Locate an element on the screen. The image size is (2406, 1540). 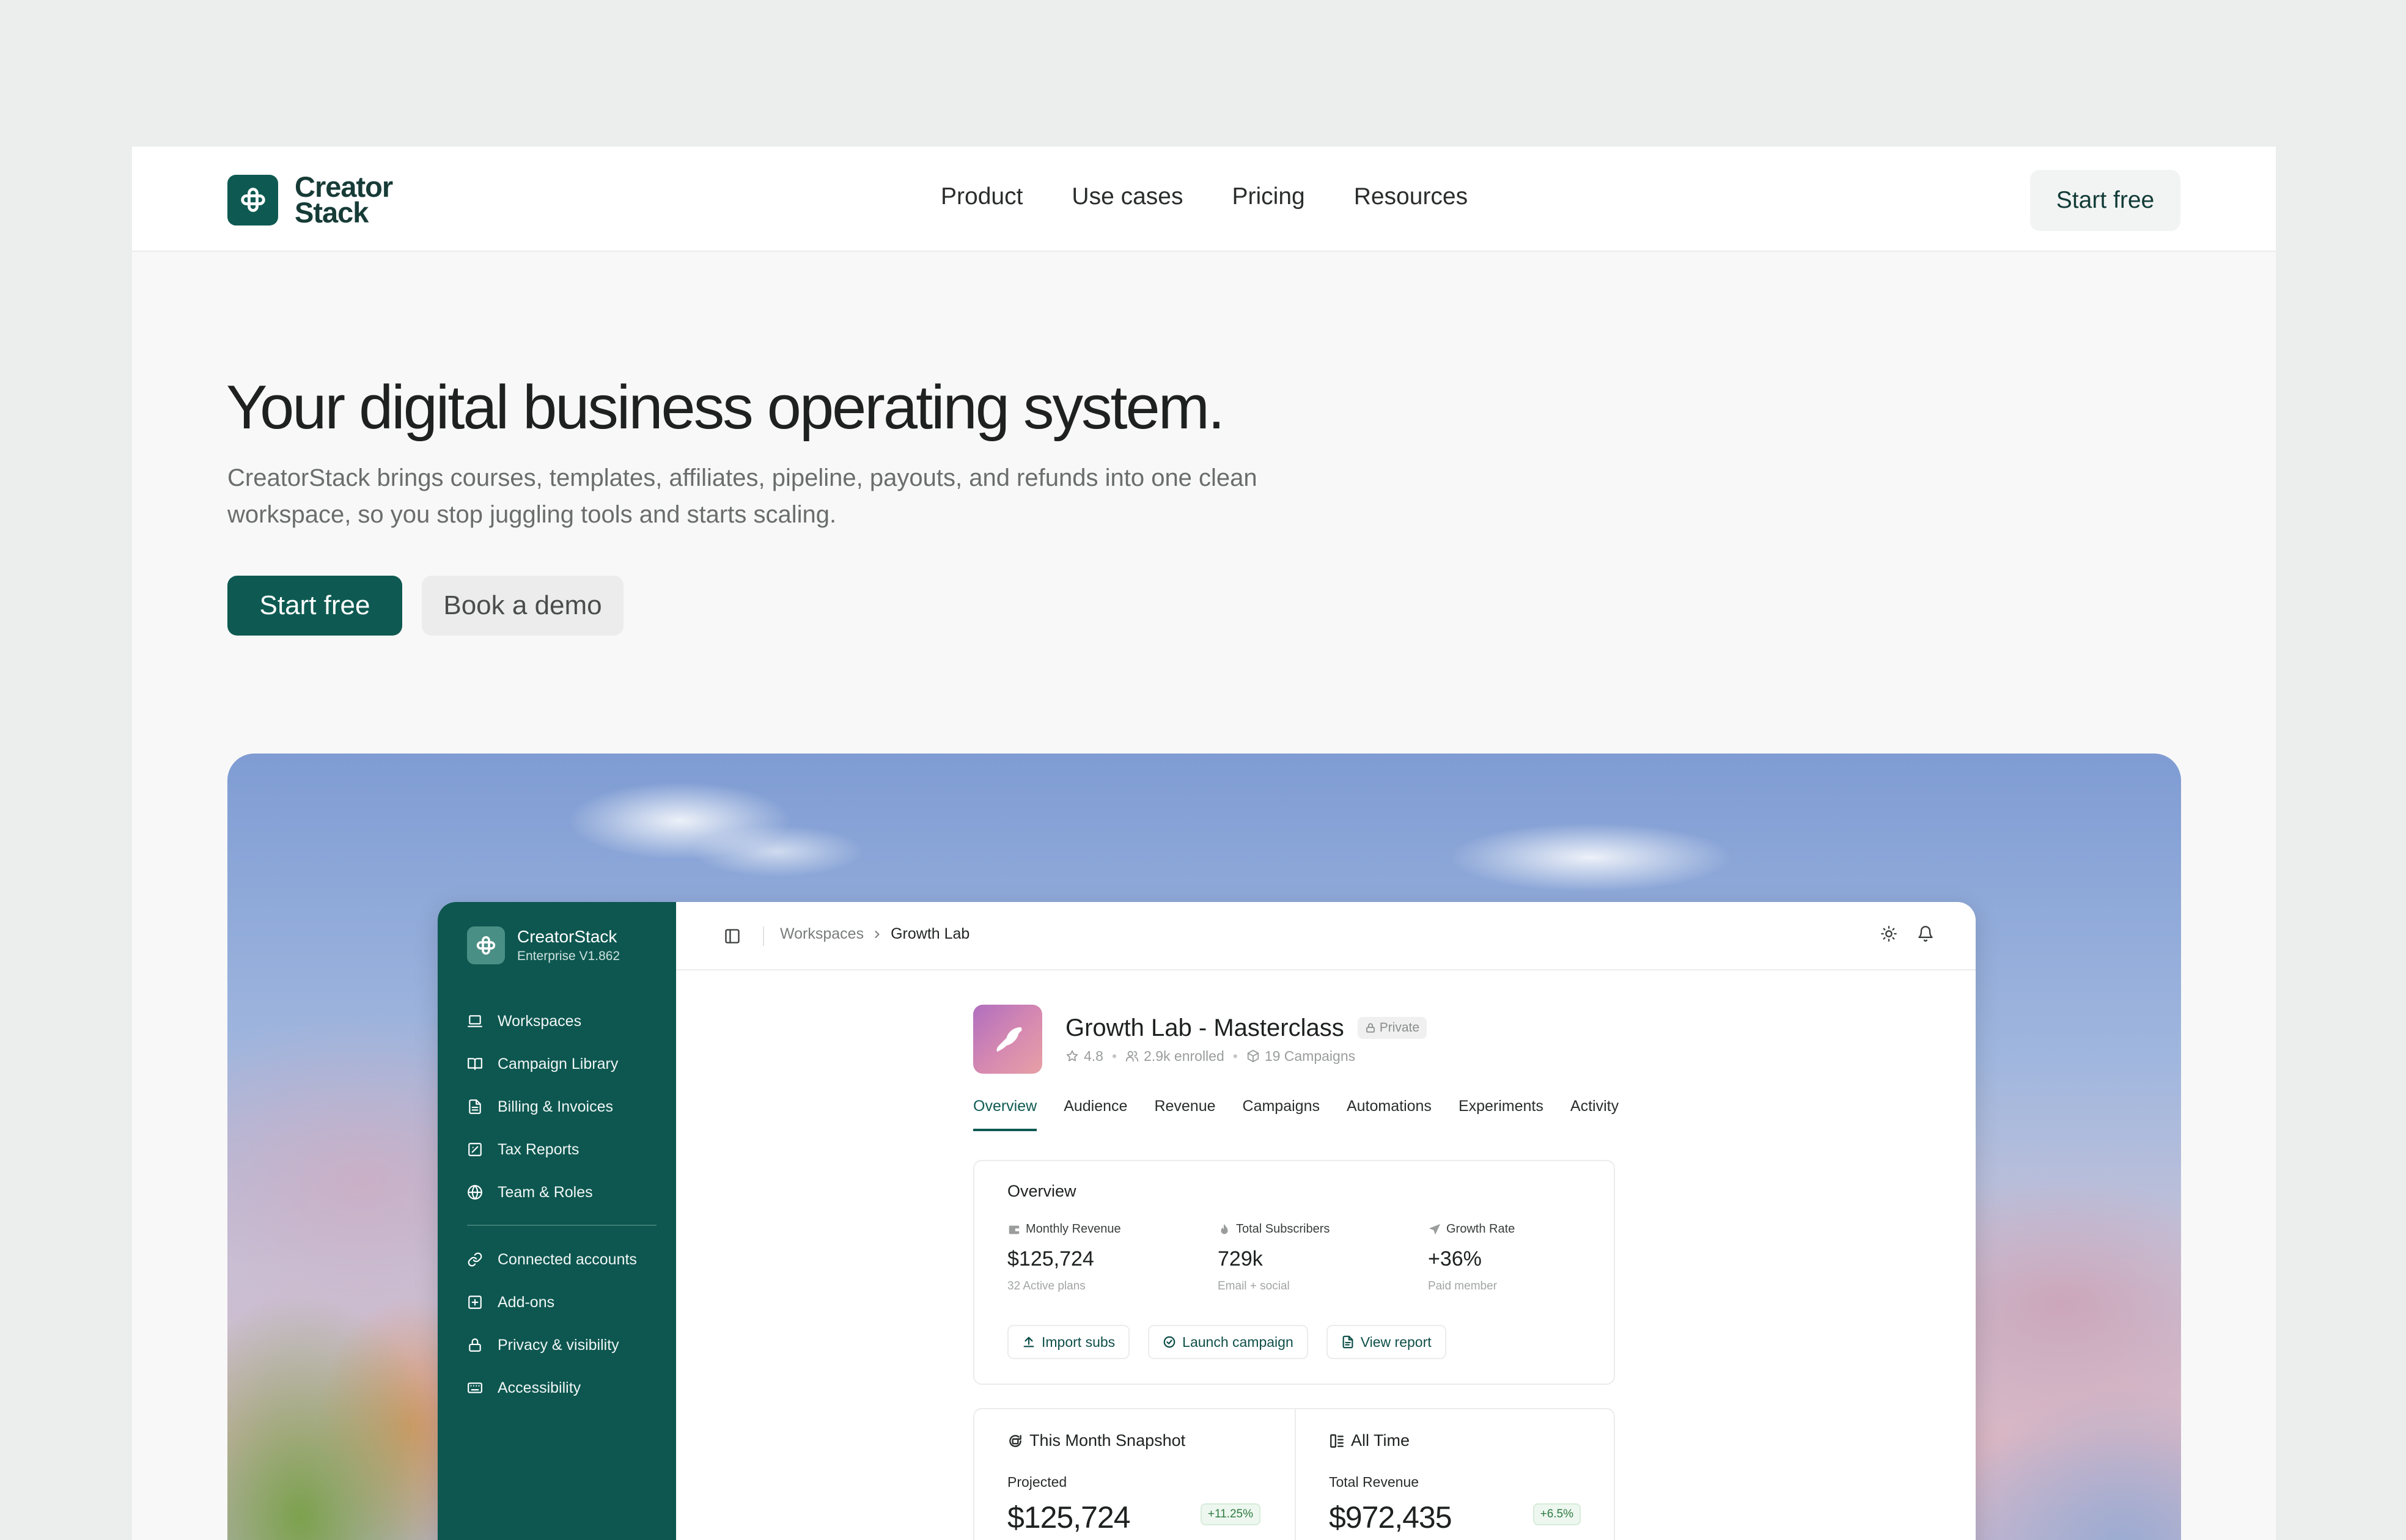
metric-label: Growth Rate is located at coordinates (1481, 1229).